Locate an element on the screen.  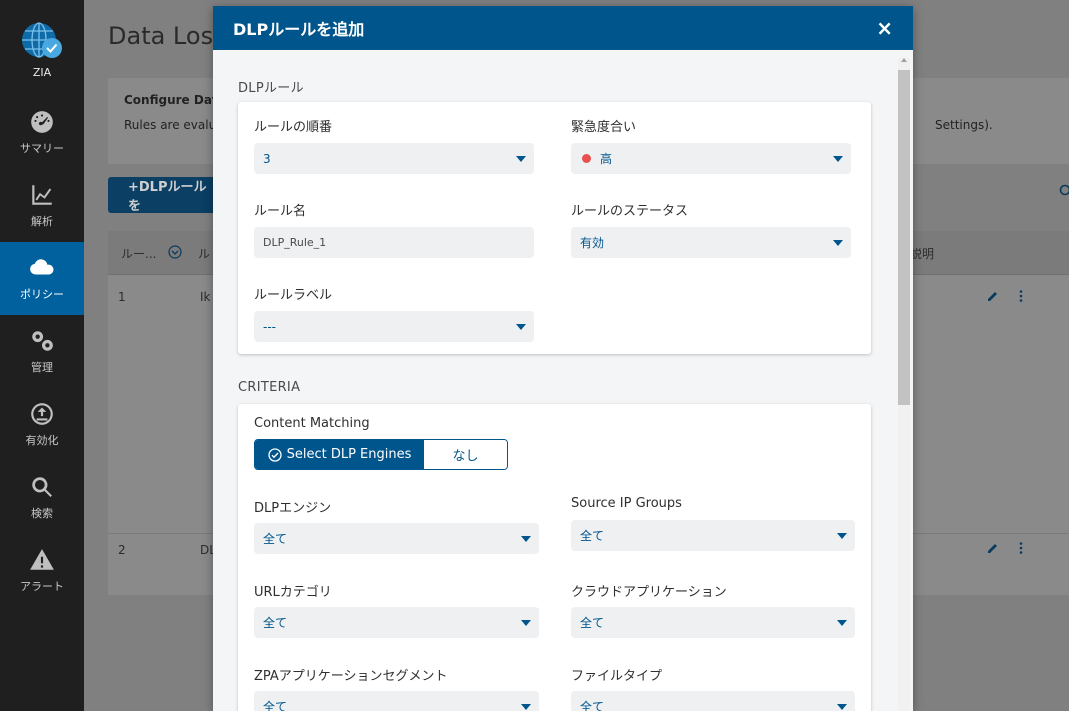
zpa-segment-value: 全て is located at coordinates (275, 705).